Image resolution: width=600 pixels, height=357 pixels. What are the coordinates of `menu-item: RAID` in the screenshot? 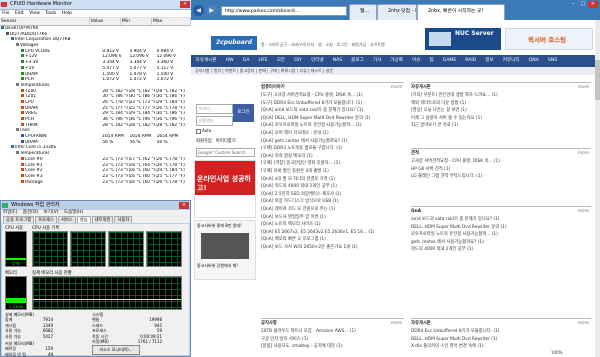 It's located at (471, 61).